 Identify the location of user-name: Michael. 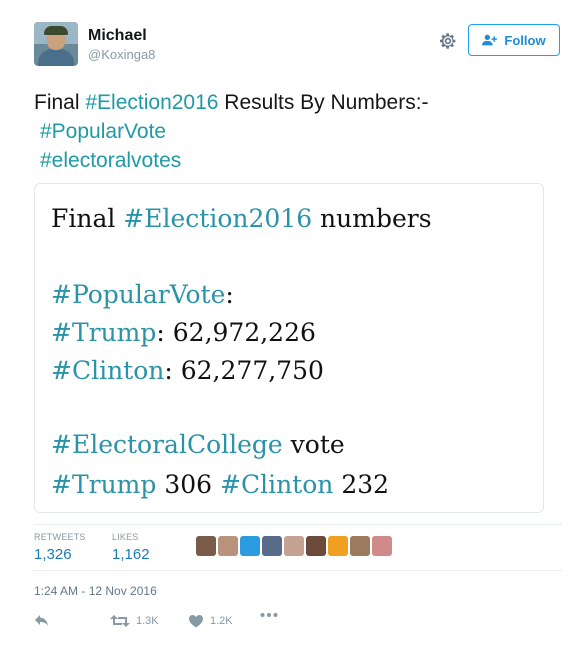
(117, 36).